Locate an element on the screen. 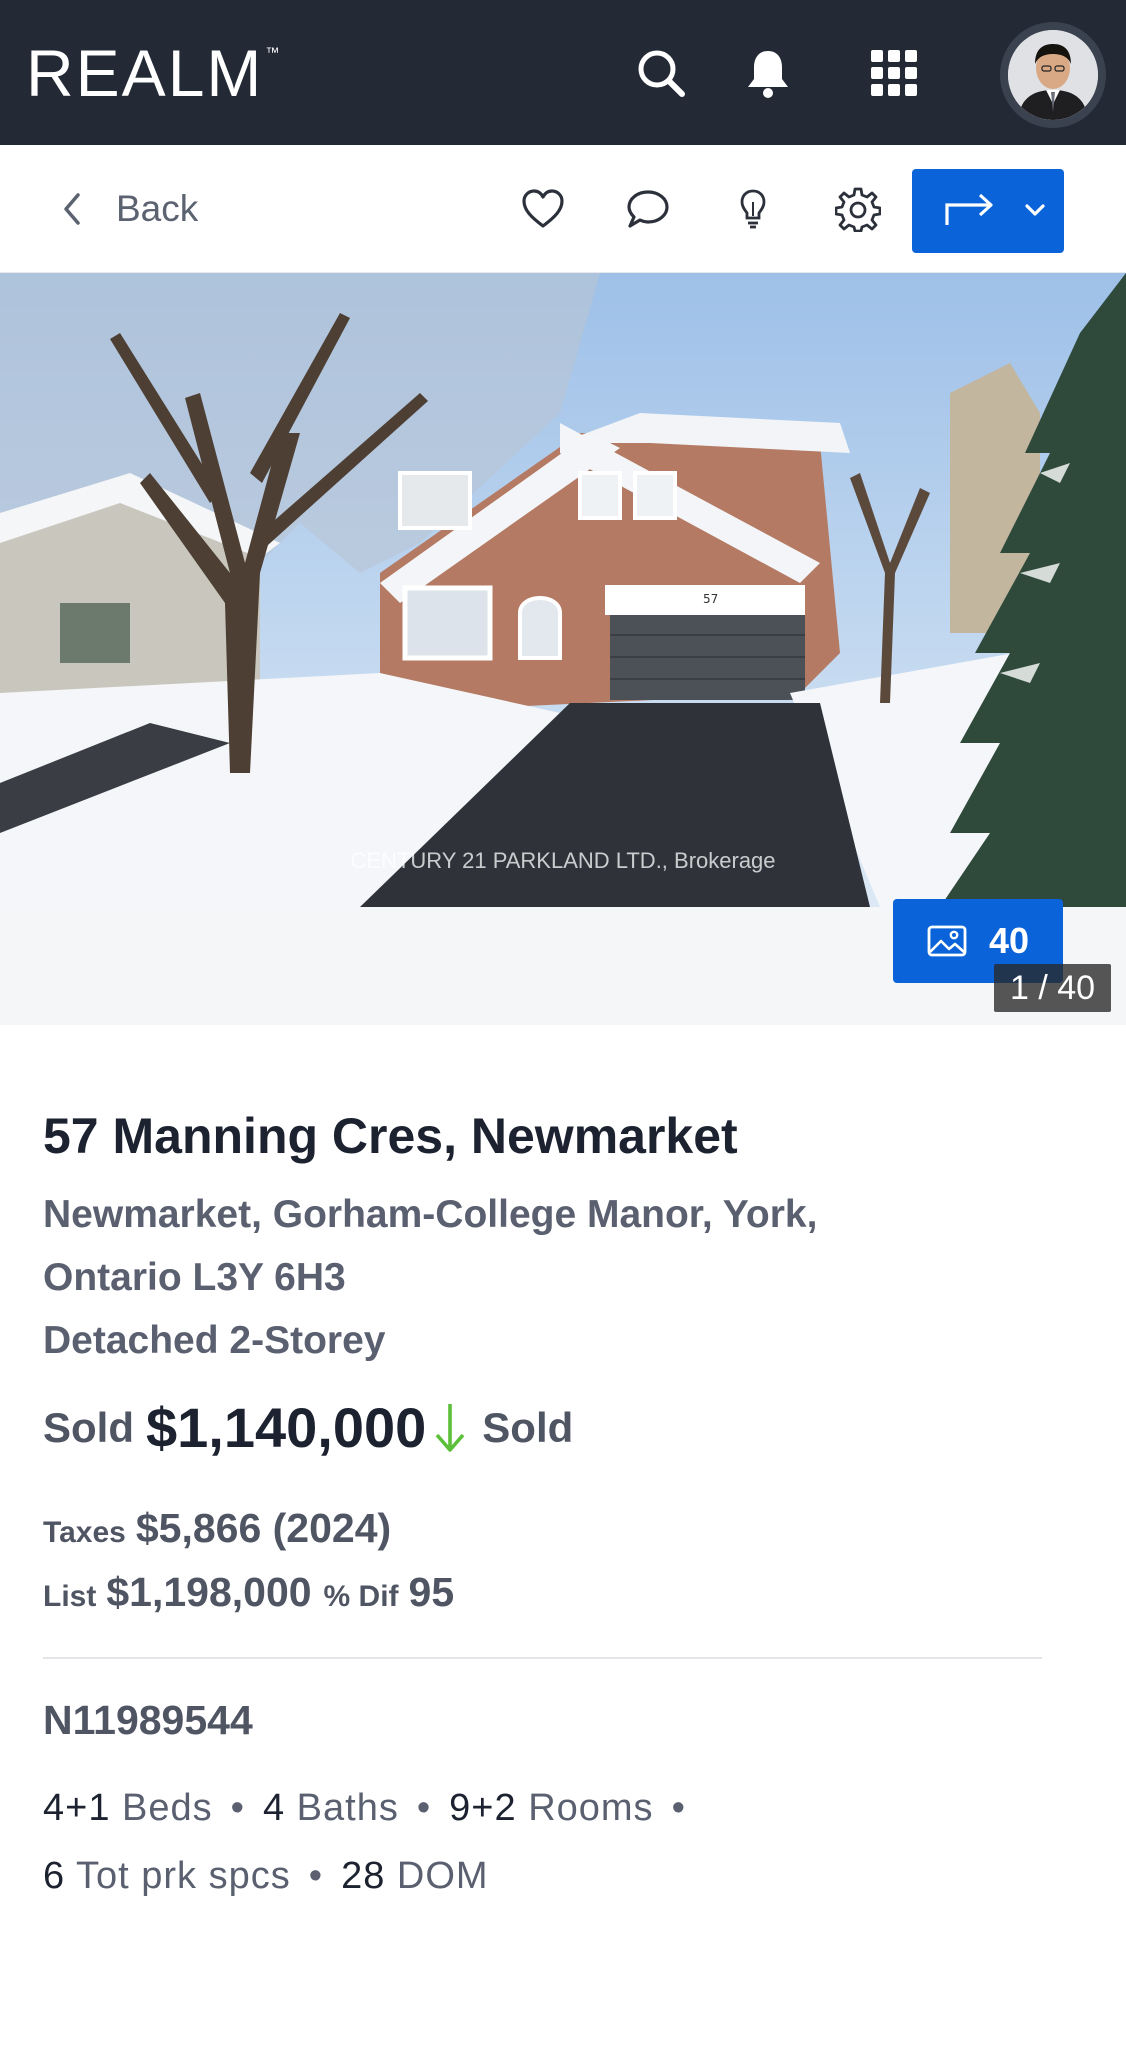 The height and width of the screenshot is (2048, 1126). back-button: Back is located at coordinates (130, 209).